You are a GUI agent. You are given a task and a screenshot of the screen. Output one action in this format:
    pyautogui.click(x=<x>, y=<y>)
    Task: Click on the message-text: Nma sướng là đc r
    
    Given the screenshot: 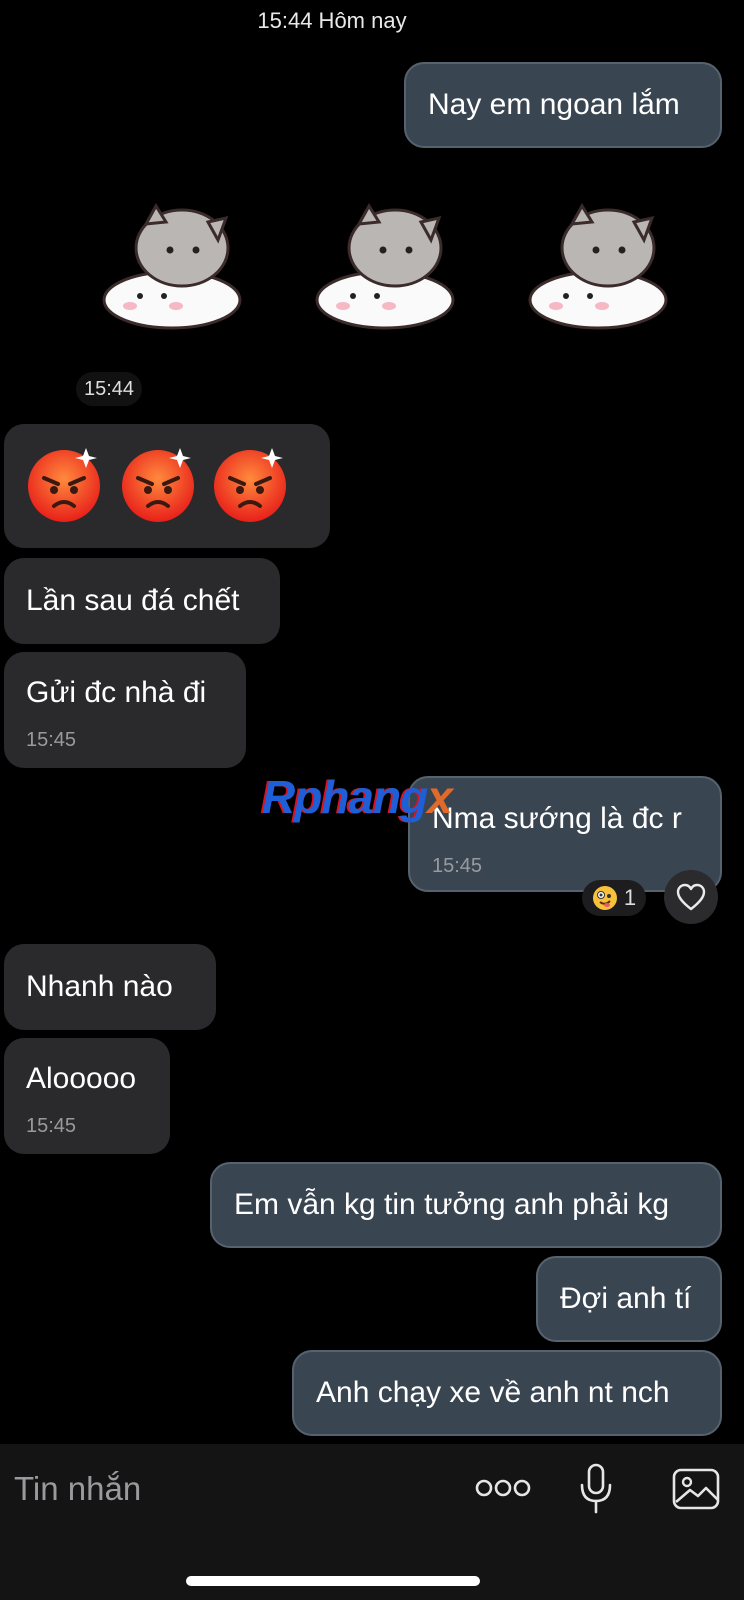 What is the action you would take?
    pyautogui.click(x=557, y=818)
    